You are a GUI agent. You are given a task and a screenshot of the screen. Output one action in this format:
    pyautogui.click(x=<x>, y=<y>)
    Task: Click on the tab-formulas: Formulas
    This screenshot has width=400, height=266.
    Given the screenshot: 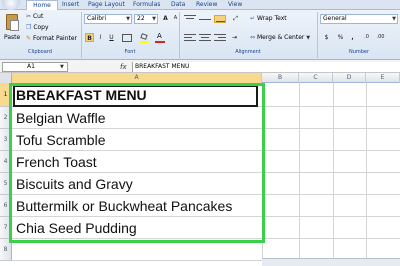 What is the action you would take?
    pyautogui.click(x=146, y=5)
    